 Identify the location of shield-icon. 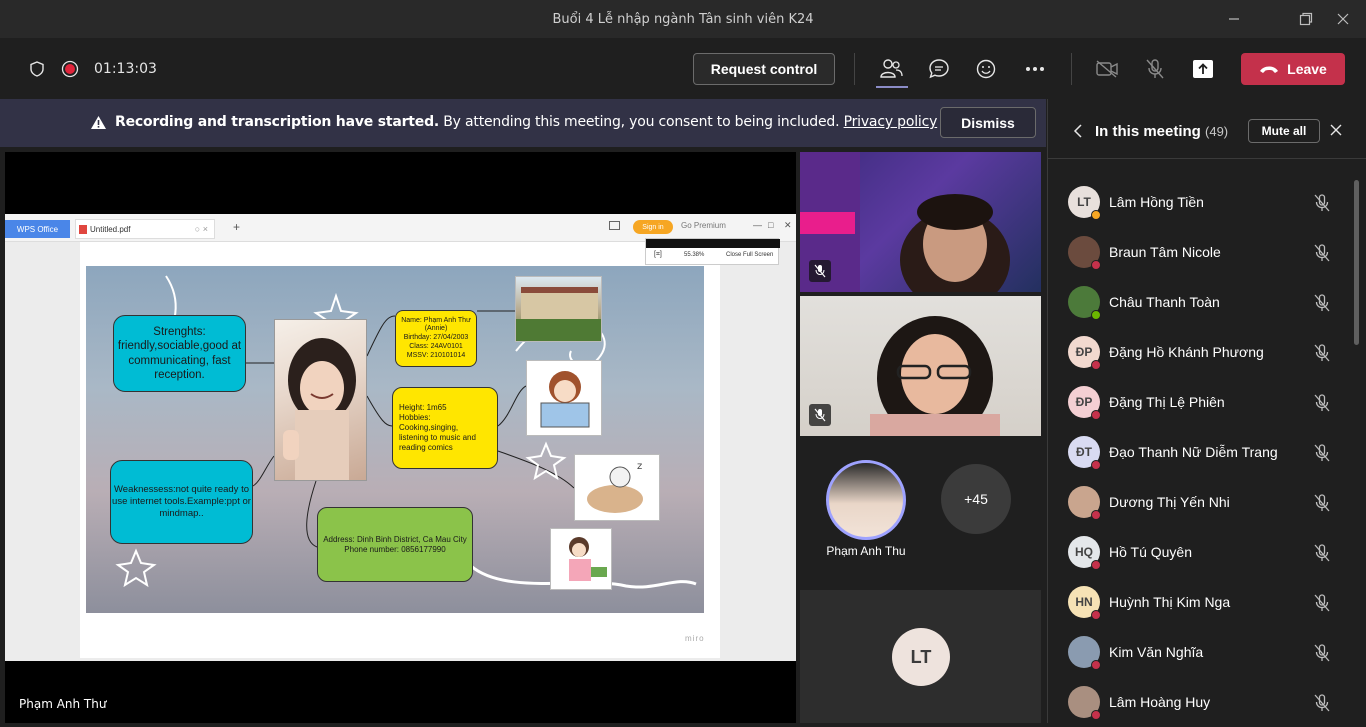
(37, 69).